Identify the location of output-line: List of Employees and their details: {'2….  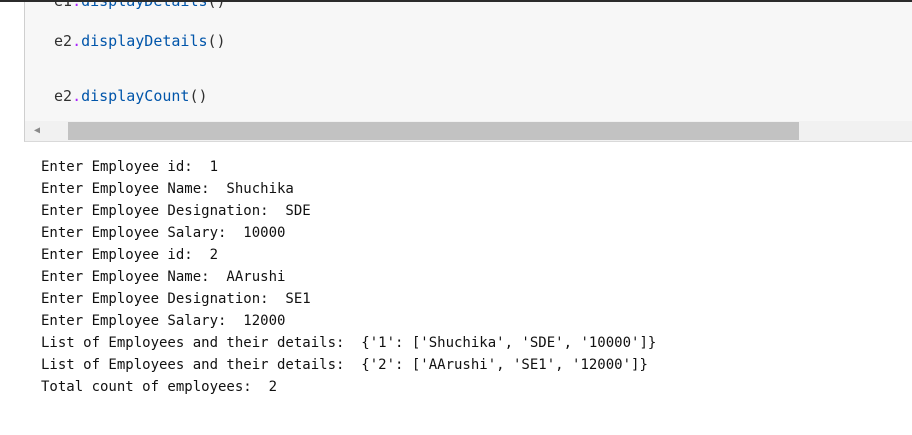
(344, 365).